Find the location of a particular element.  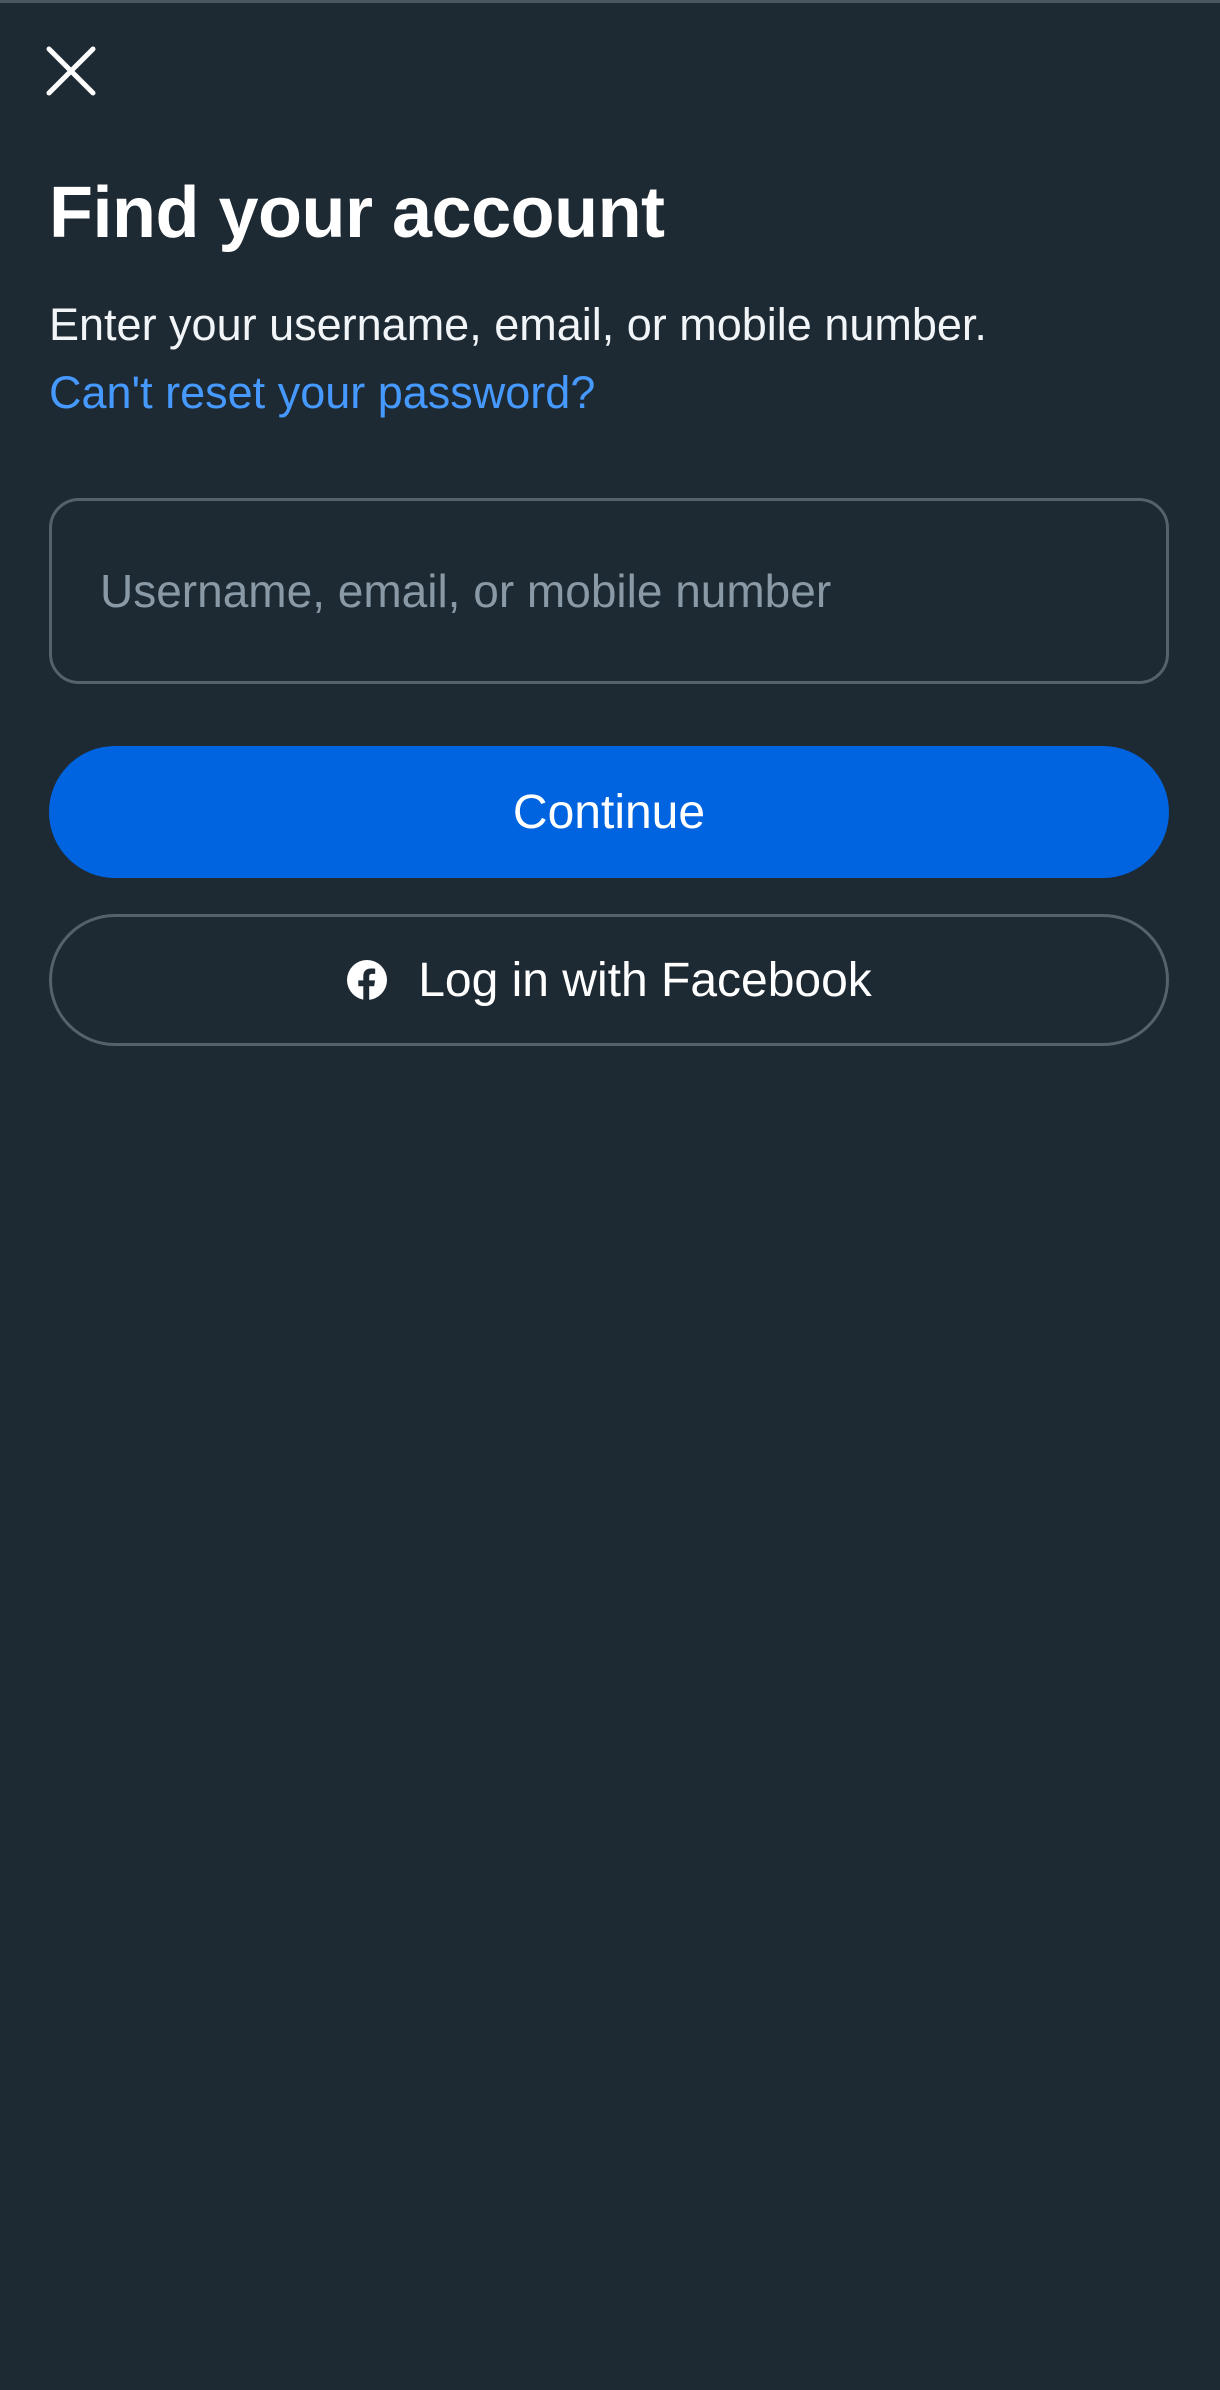

close-button is located at coordinates (71, 73).